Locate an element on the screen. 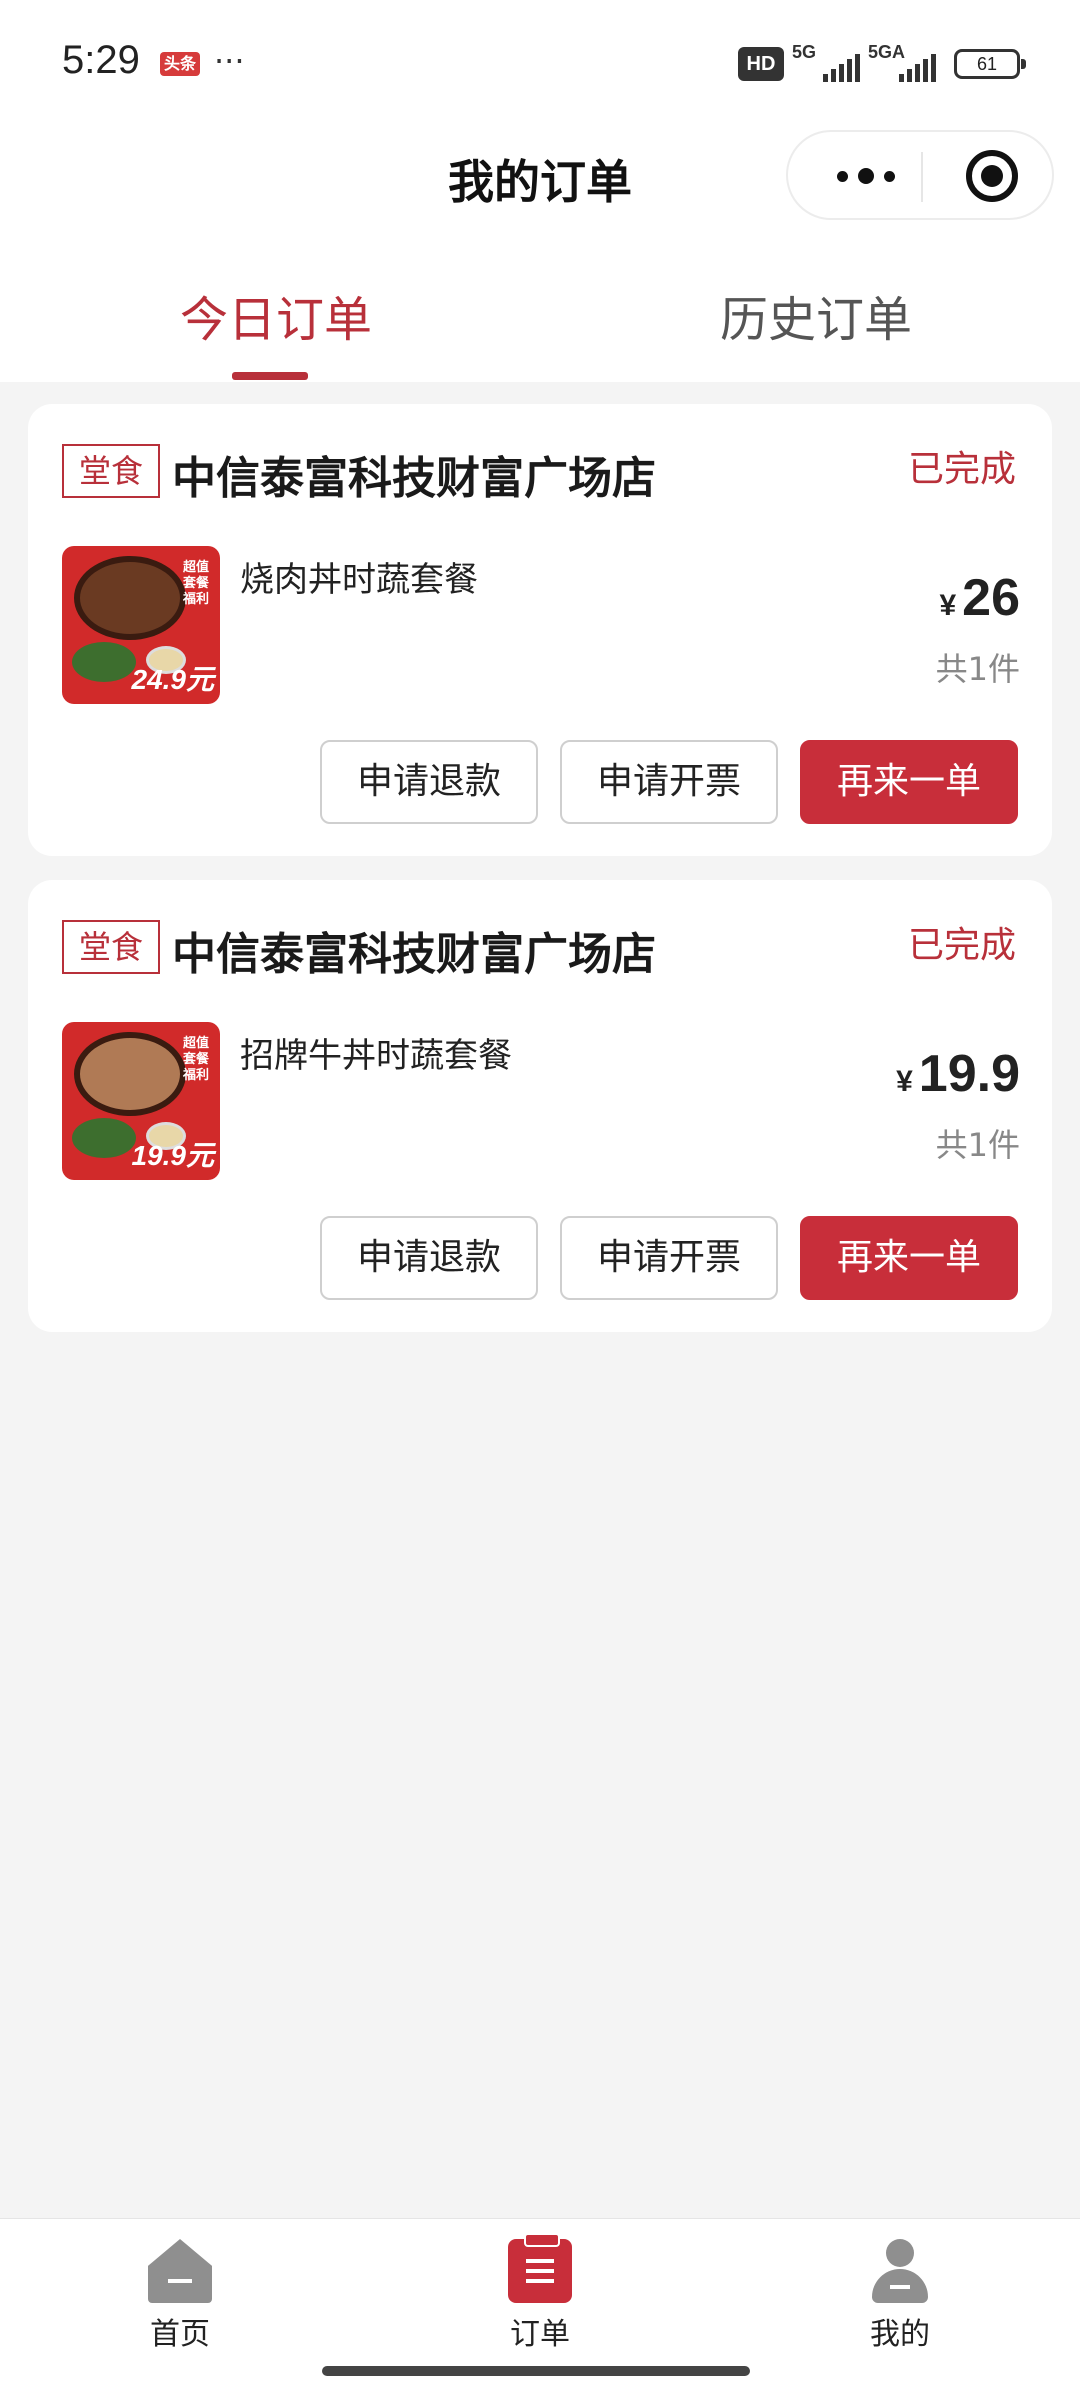 The width and height of the screenshot is (1080, 2400). orders-icon is located at coordinates (540, 2268).